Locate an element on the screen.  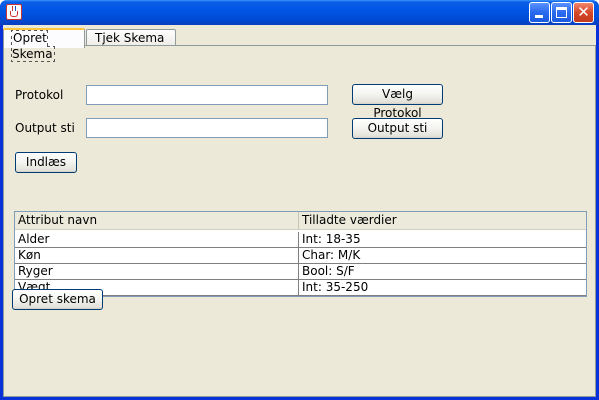
minimize-icon is located at coordinates (539, 16).